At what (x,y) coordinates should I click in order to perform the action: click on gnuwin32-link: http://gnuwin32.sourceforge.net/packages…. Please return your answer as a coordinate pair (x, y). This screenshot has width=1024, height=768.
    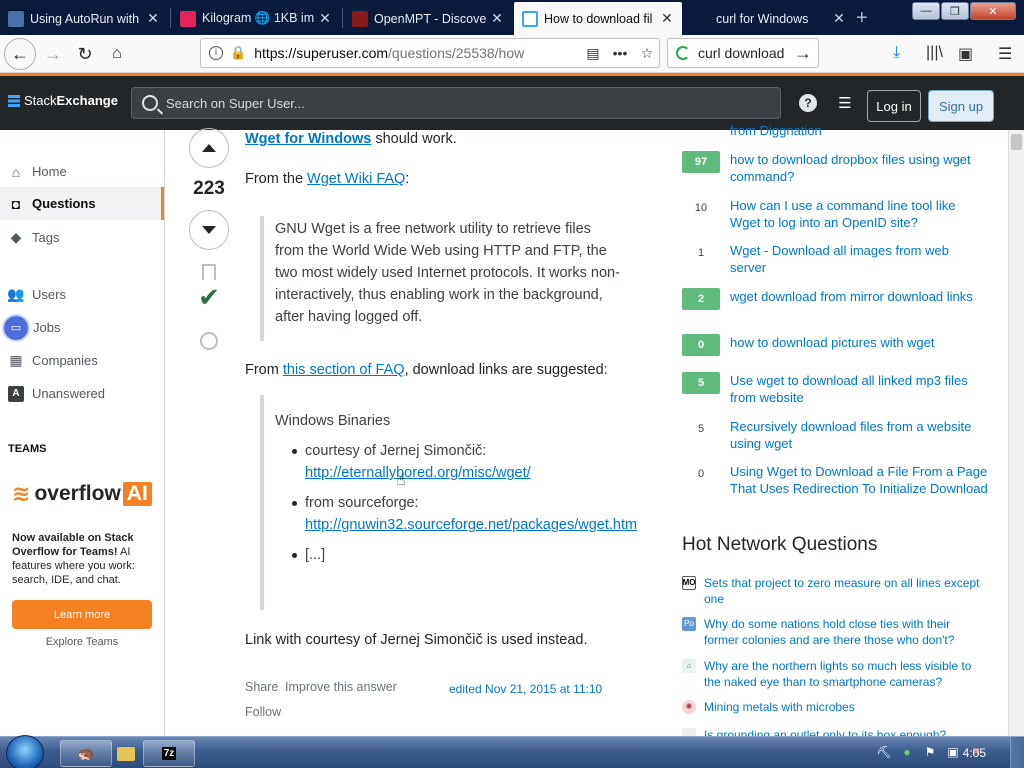
    Looking at the image, I should click on (471, 525).